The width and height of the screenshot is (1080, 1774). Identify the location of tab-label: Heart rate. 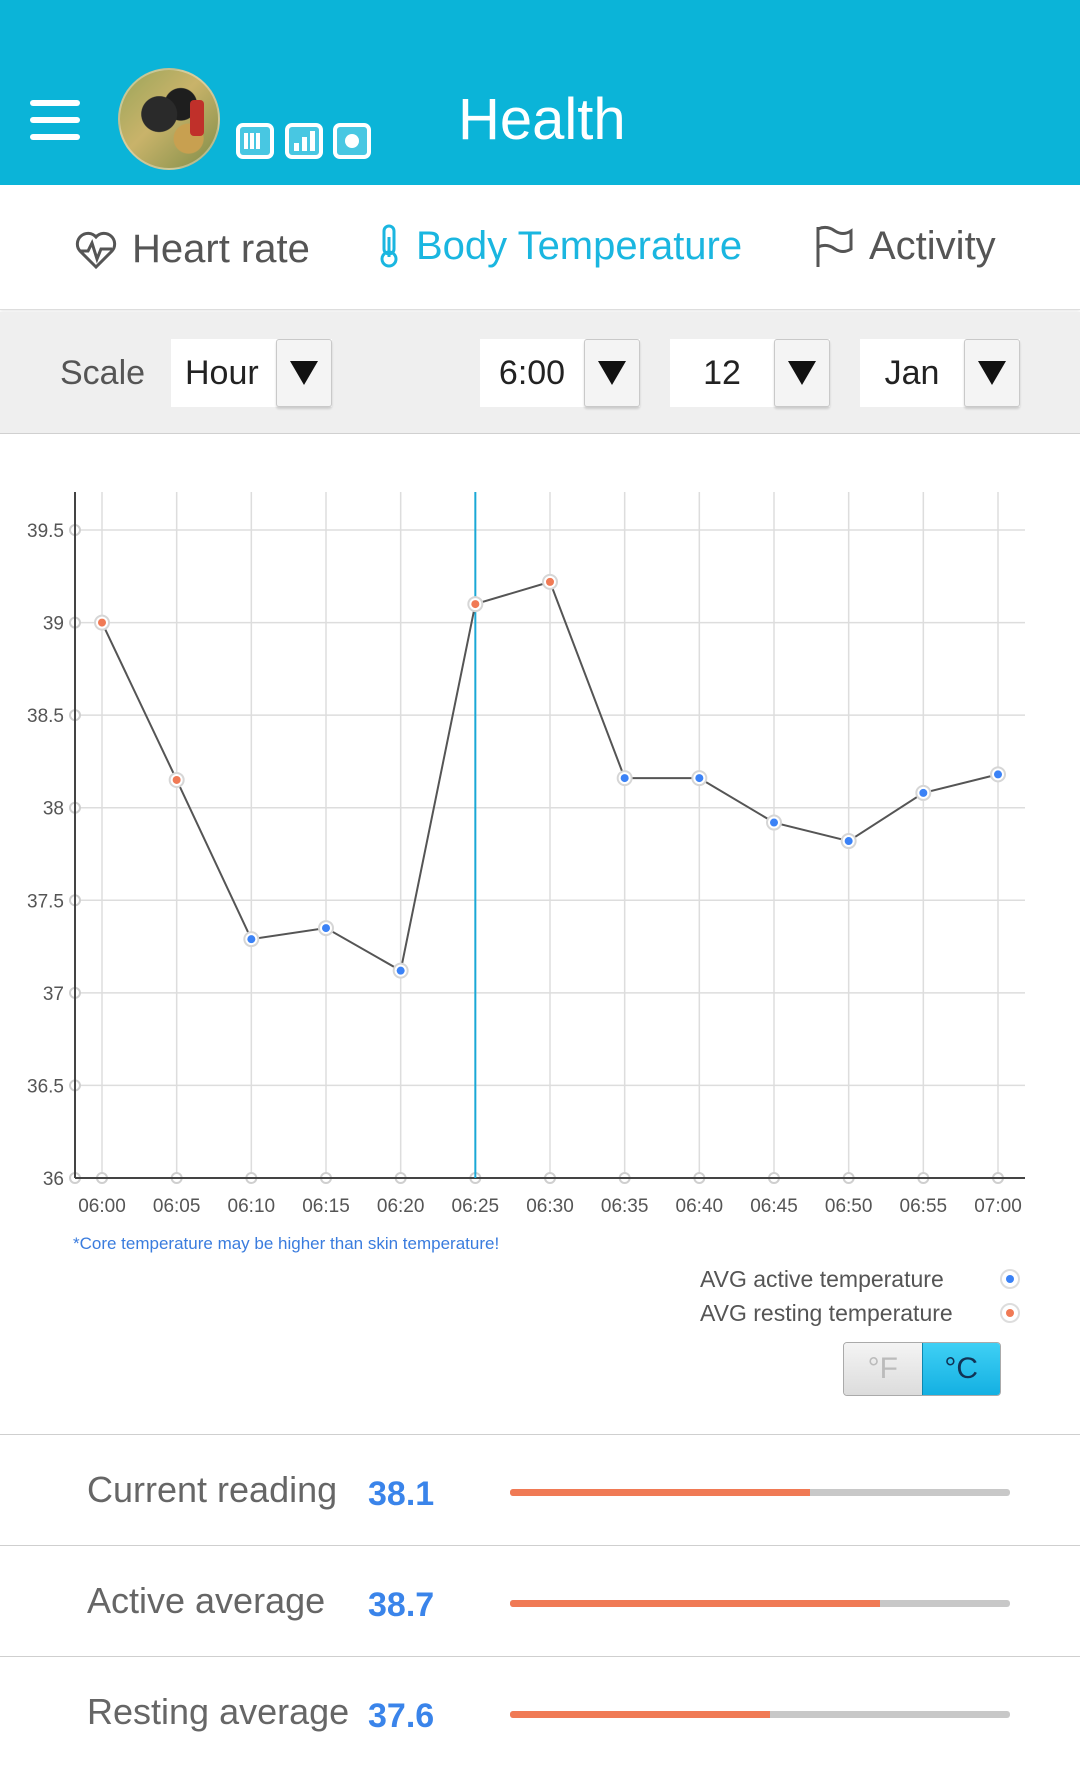
(221, 249).